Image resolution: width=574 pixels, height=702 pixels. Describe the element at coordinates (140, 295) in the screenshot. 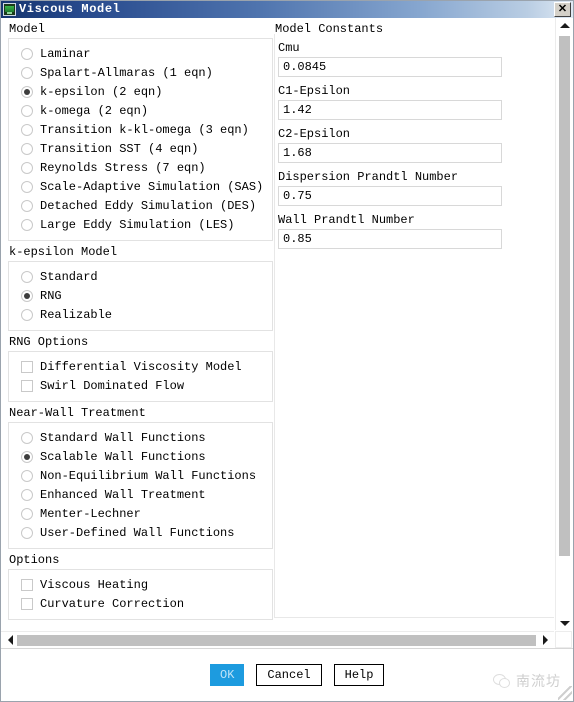

I see `ke-option-rng: RNG` at that location.